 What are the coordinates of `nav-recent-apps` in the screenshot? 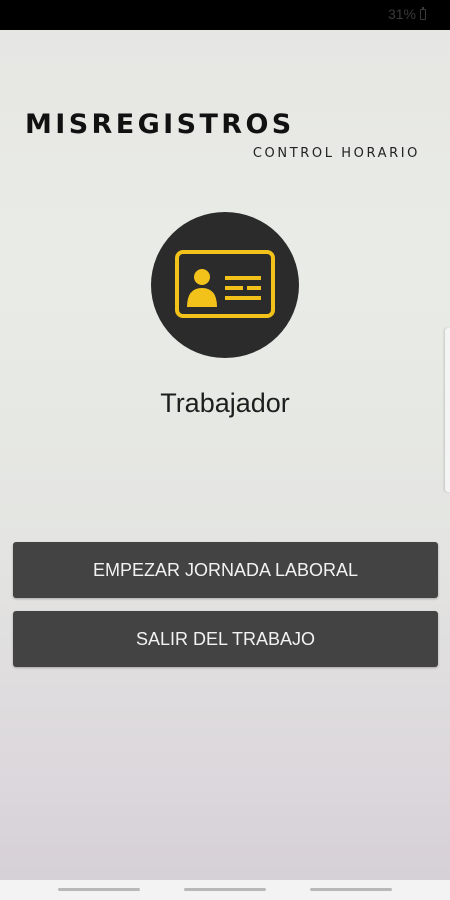 It's located at (99, 889).